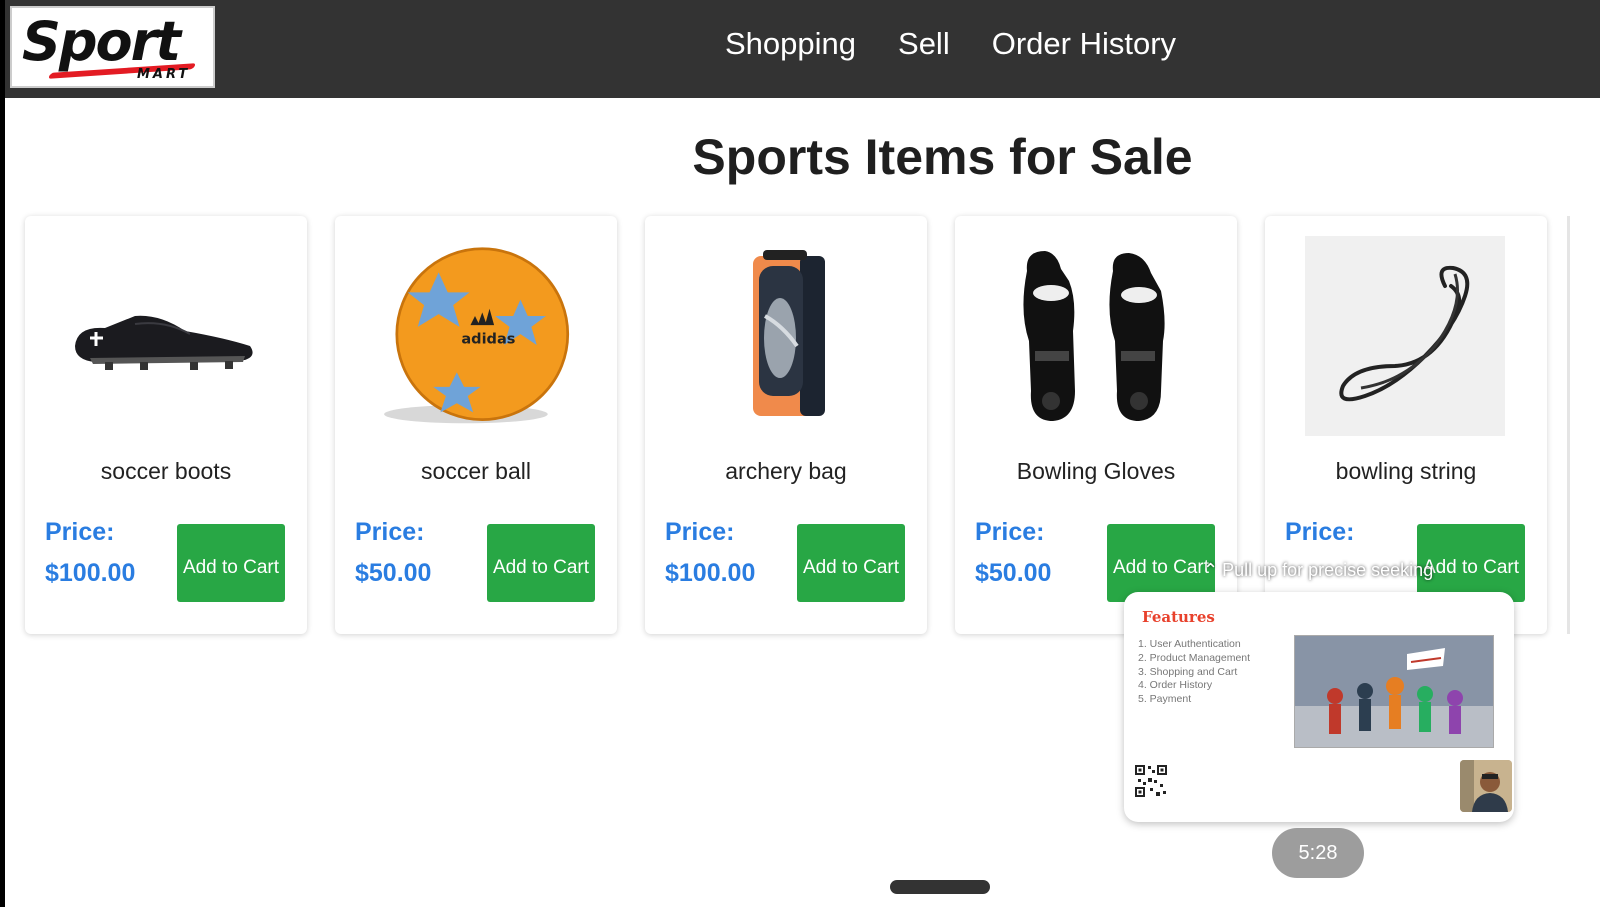  I want to click on product-name: archery bag, so click(786, 471).